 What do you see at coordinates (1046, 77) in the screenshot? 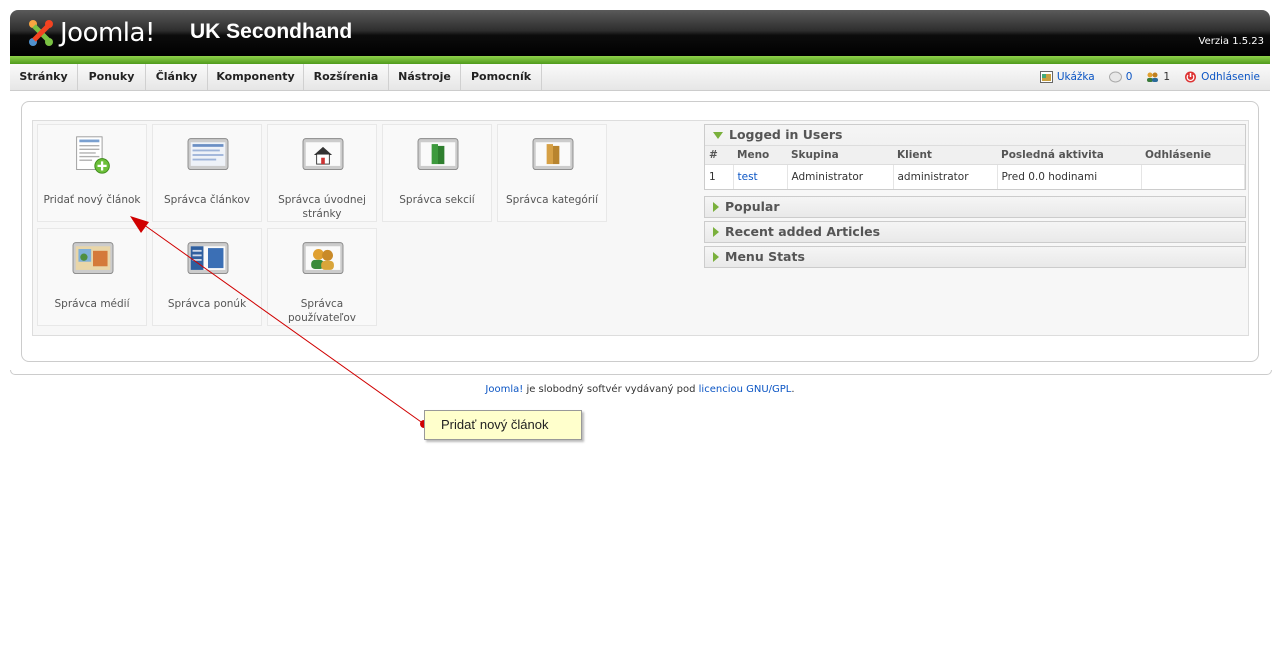
I see `preview-icon` at bounding box center [1046, 77].